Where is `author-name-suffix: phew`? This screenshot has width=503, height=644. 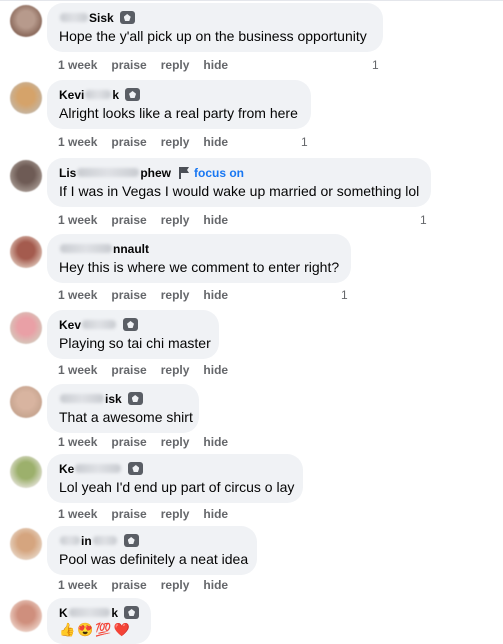 author-name-suffix: phew is located at coordinates (156, 172).